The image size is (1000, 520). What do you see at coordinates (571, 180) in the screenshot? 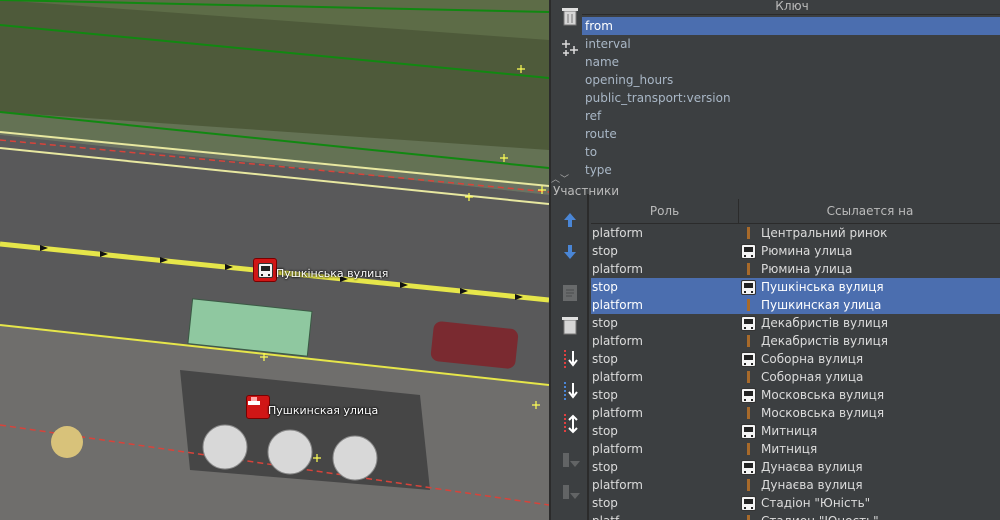
I see `panel-splitter: ︿﹀` at bounding box center [571, 180].